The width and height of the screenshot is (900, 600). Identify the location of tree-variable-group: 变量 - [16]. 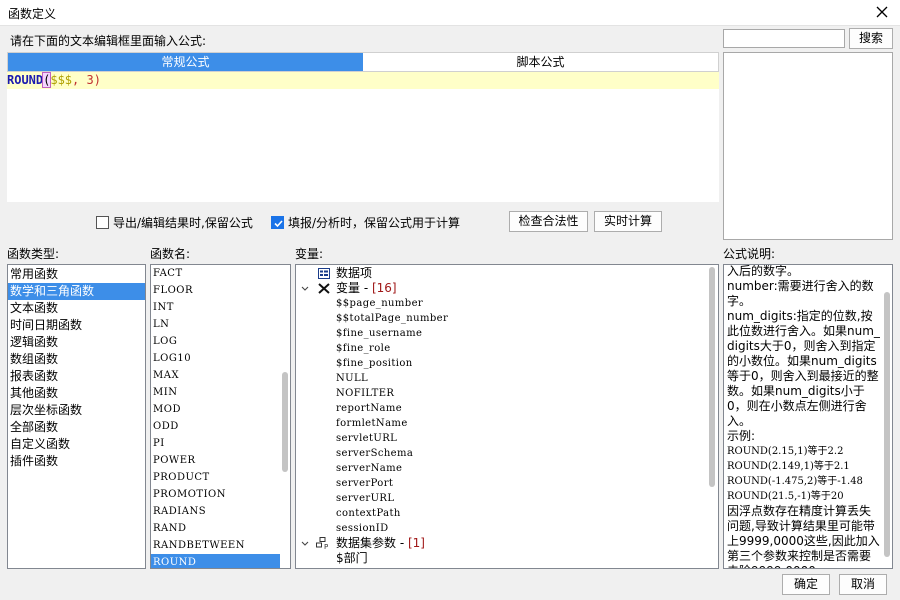
(507, 288).